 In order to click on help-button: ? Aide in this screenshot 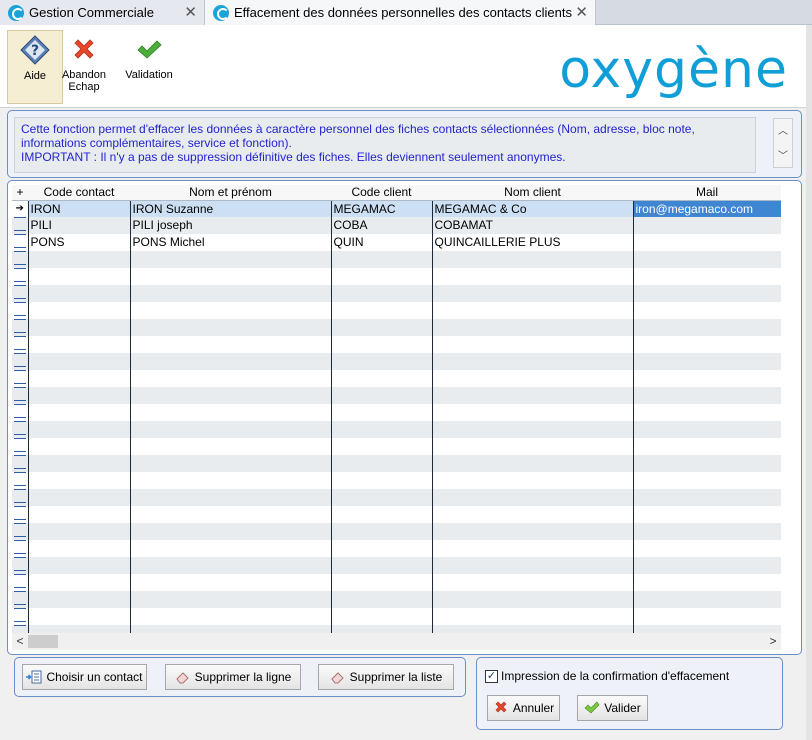, I will do `click(35, 67)`.